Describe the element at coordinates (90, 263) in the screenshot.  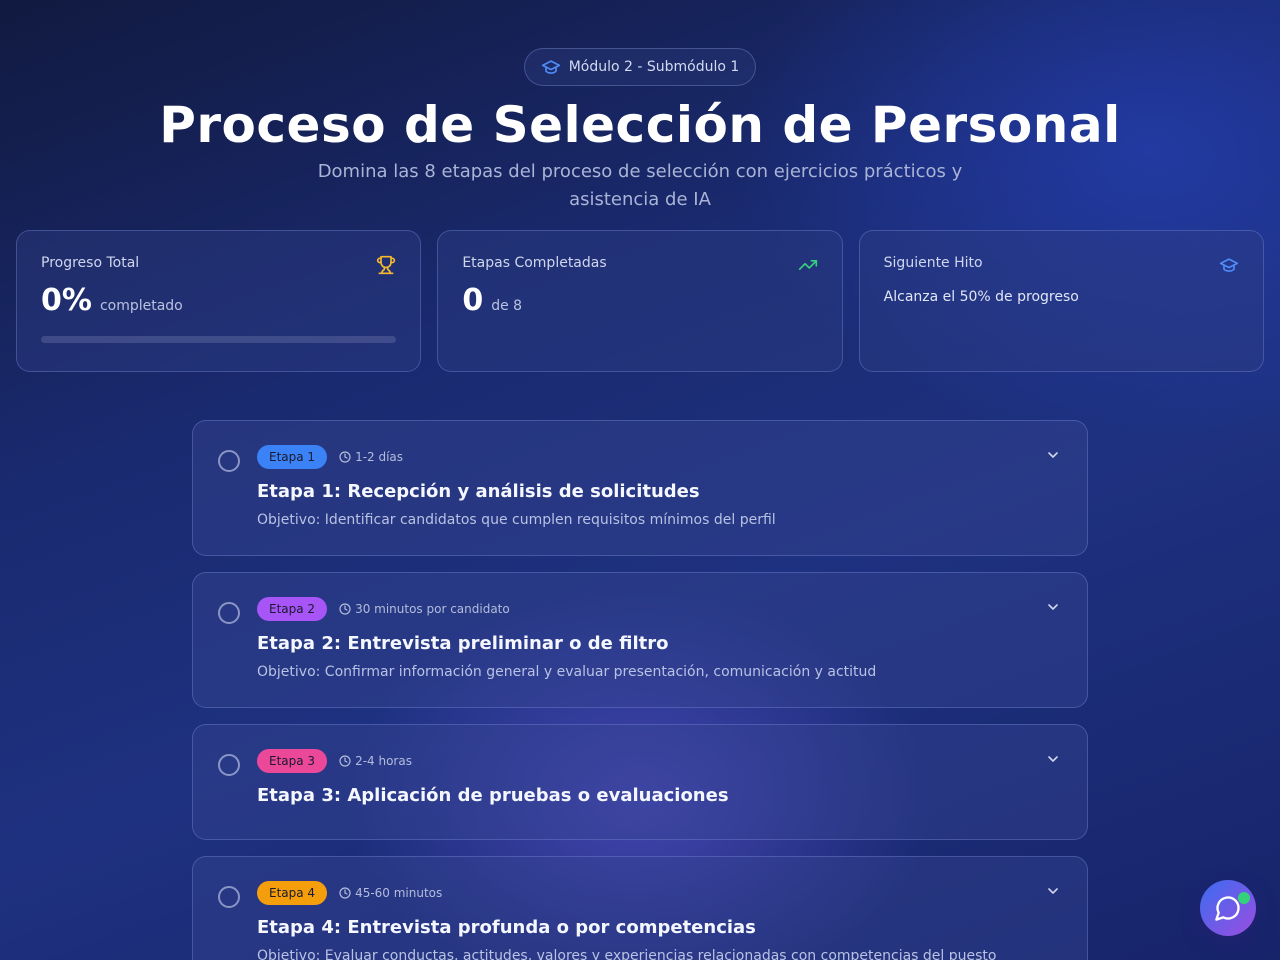
I see `stat-label: Progreso Total` at that location.